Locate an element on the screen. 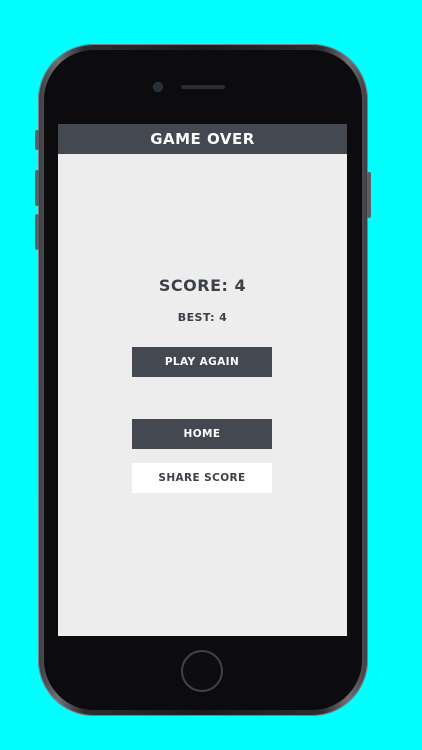 This screenshot has height=750, width=422. phone-home-button is located at coordinates (202, 671).